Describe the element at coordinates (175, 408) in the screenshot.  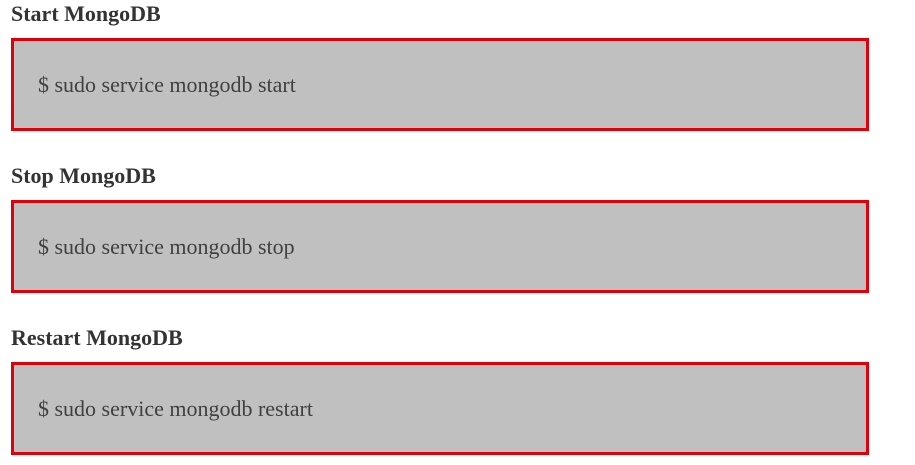
I see `command-text: $ sudo service mongodb restart` at that location.